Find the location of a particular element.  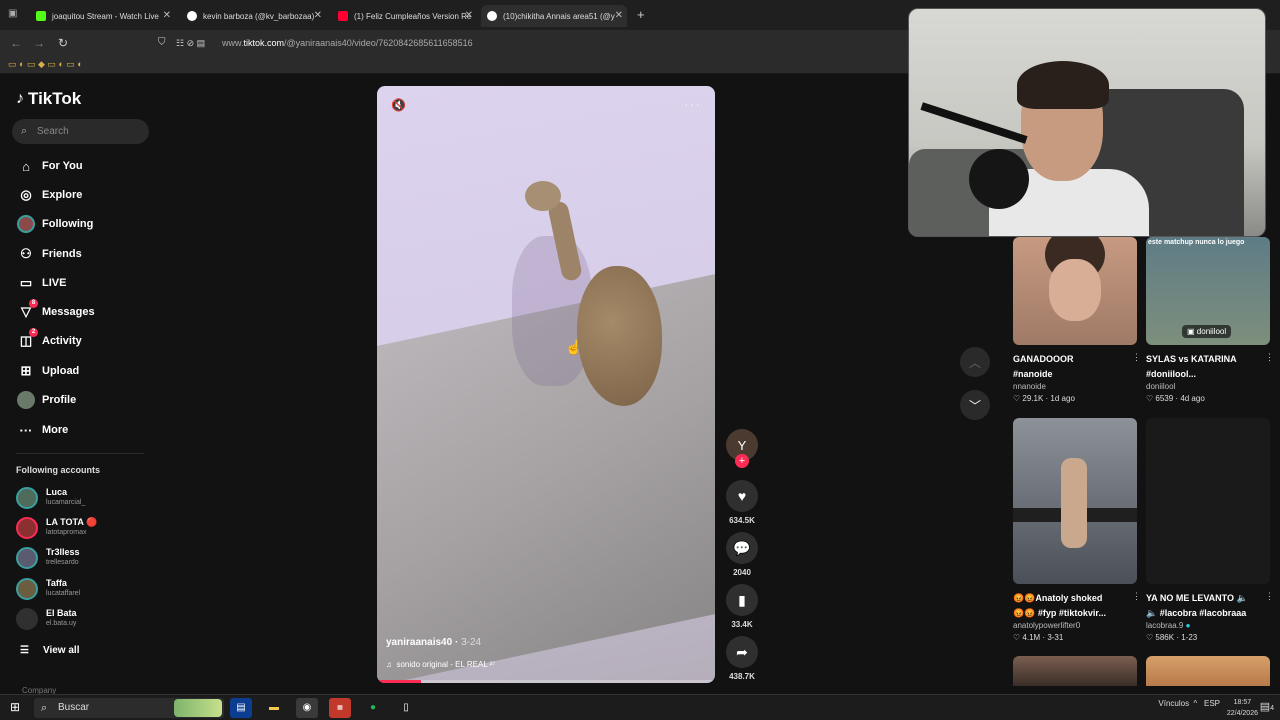

browser-tab-4-active: (10)chikitha Annais area51 (@y ✕ is located at coordinates (554, 16).